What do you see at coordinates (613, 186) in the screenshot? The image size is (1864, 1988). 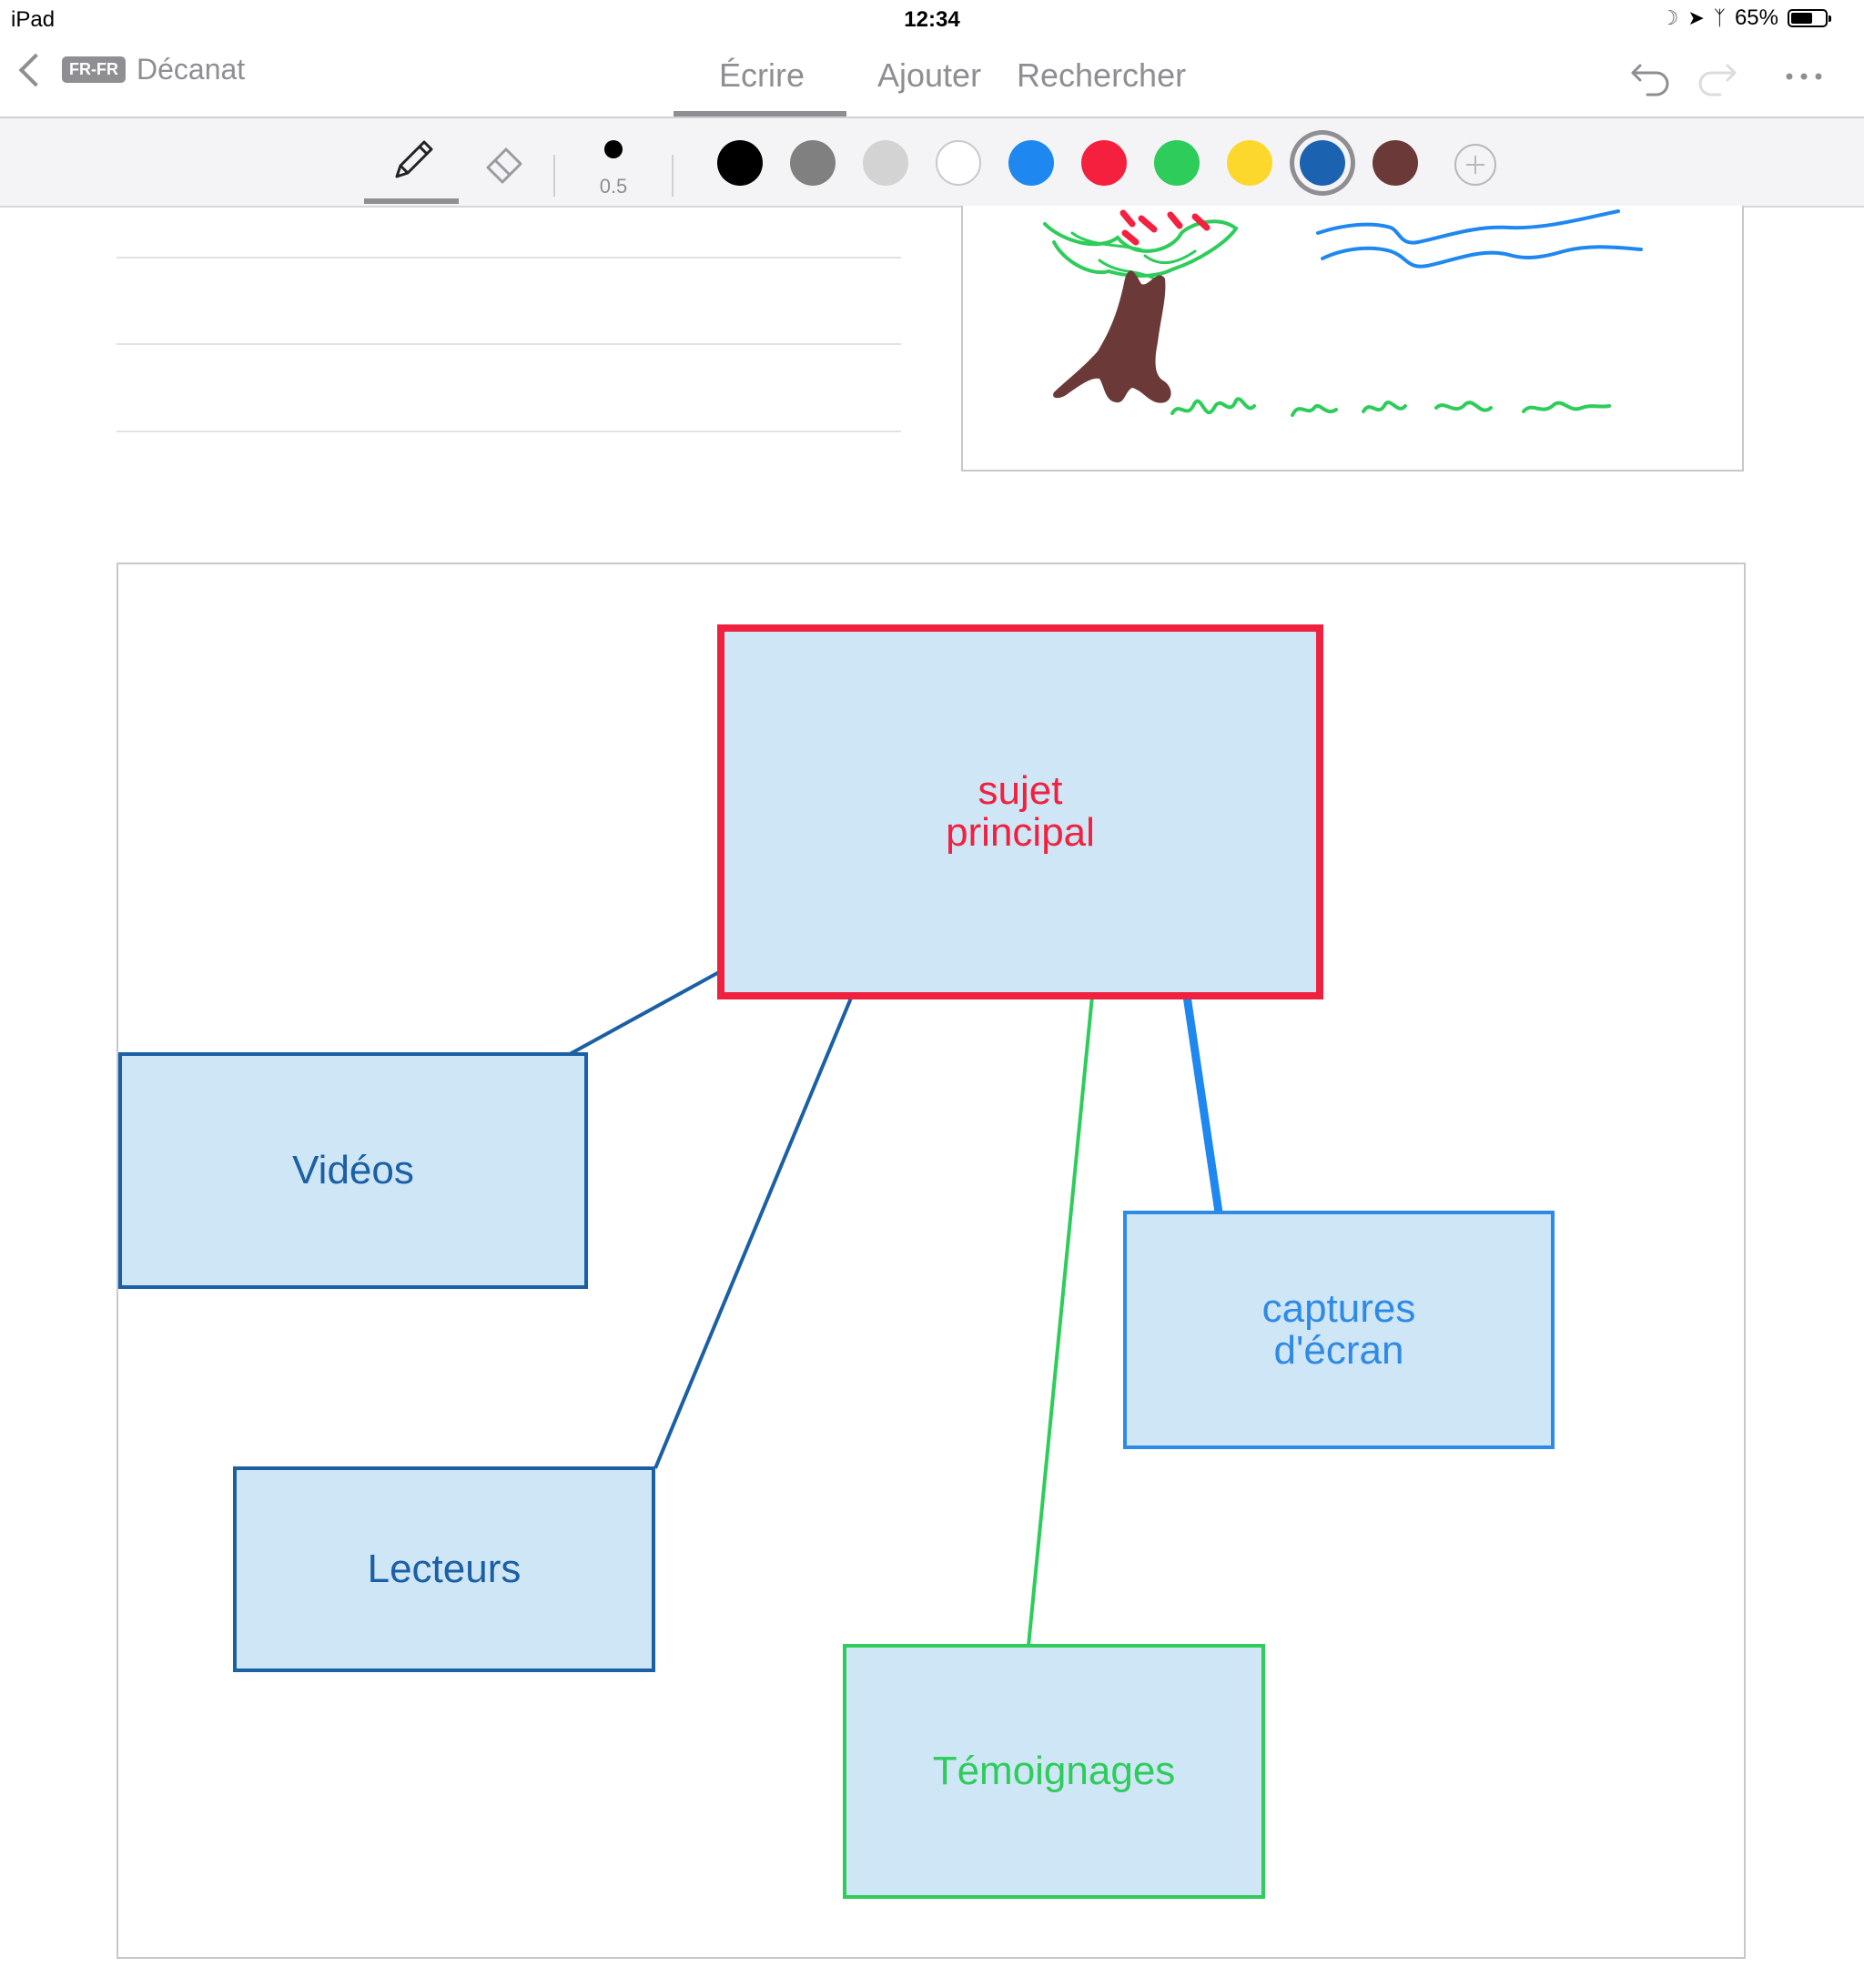 I see `stroke-size-label: 0.5` at bounding box center [613, 186].